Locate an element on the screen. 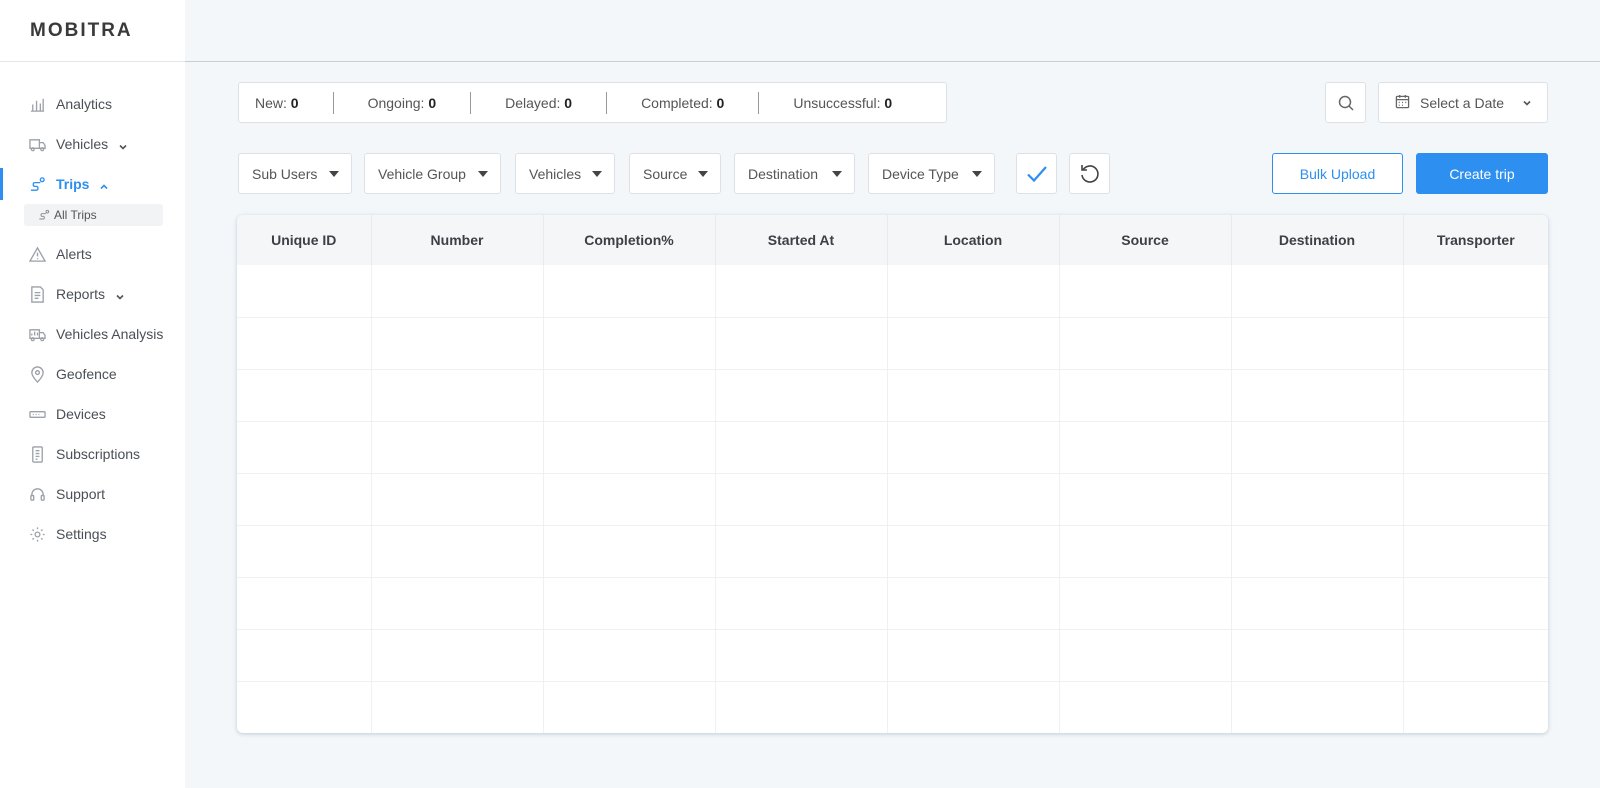 This screenshot has width=1600, height=788. status-label: Delayed: is located at coordinates (533, 102).